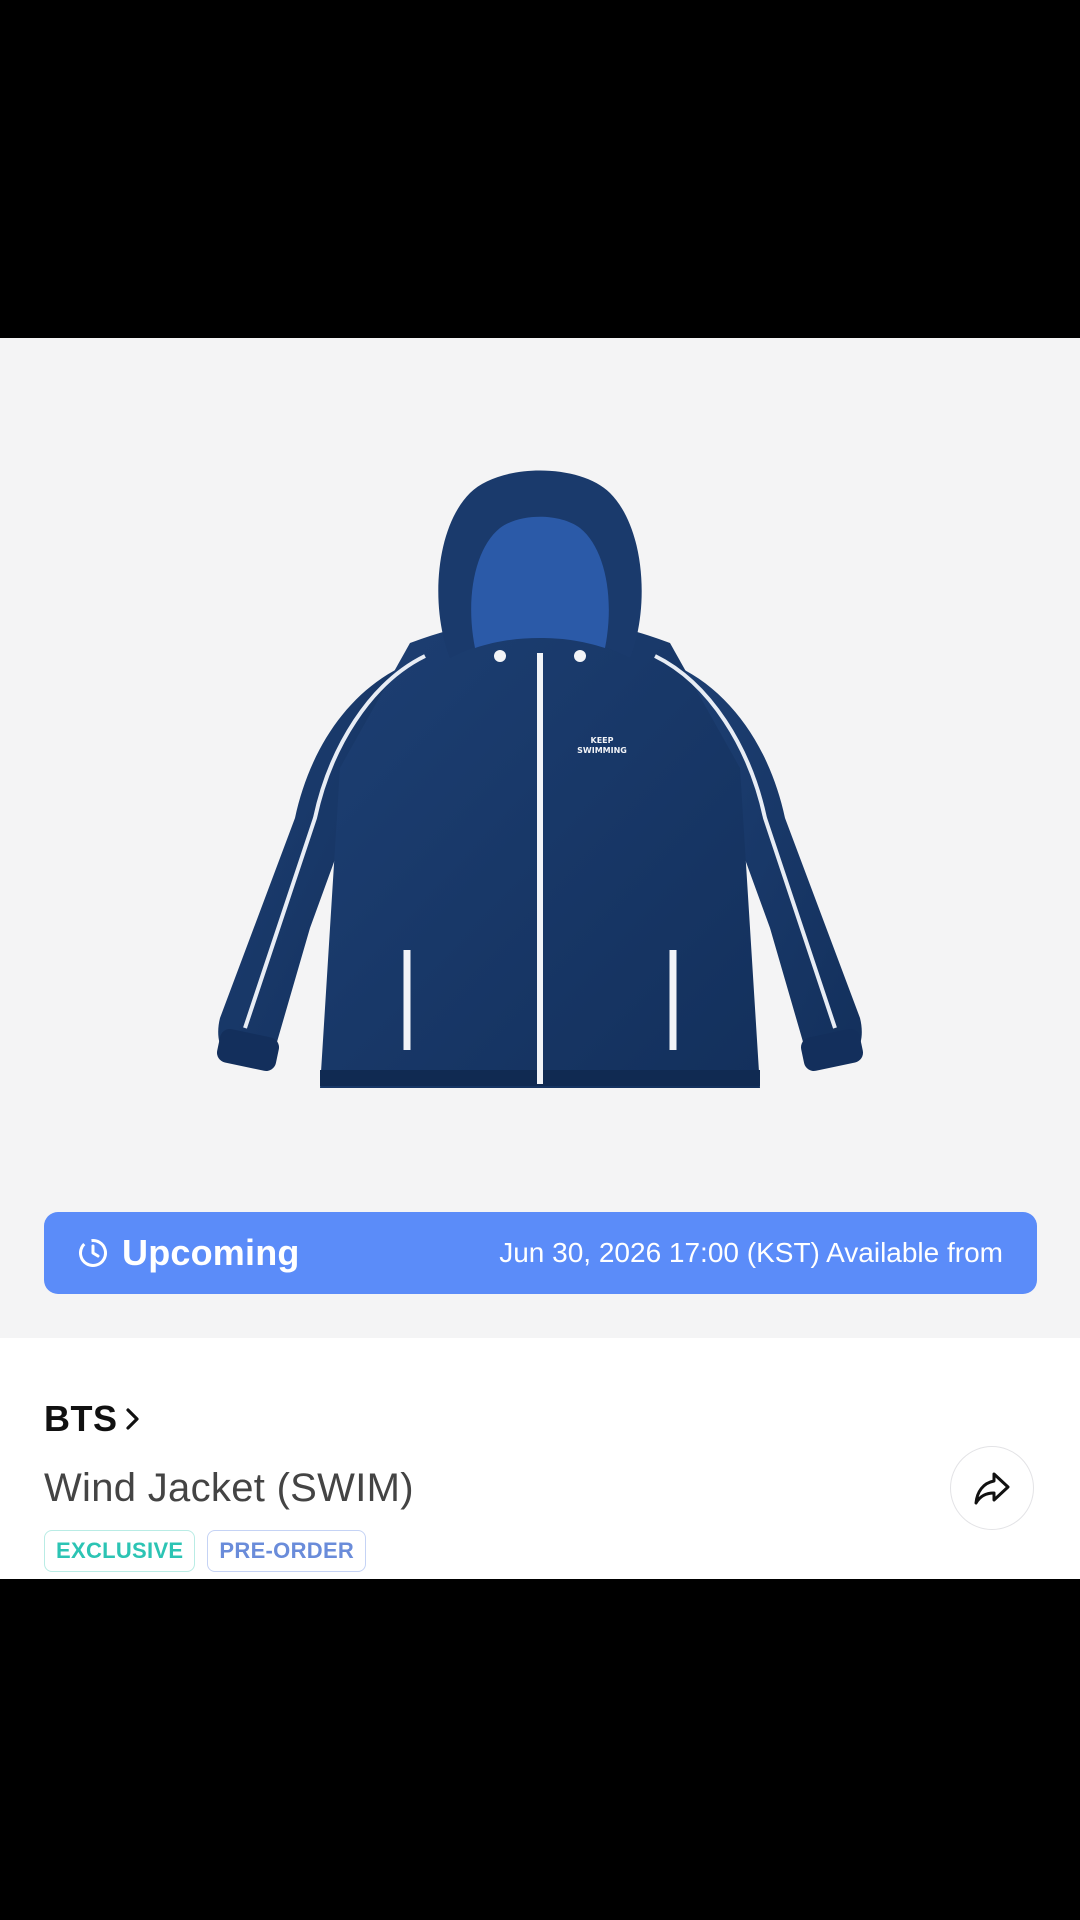  What do you see at coordinates (205, 1551) in the screenshot?
I see `badge-list: EXCLUSIVE PRE-ORDER` at bounding box center [205, 1551].